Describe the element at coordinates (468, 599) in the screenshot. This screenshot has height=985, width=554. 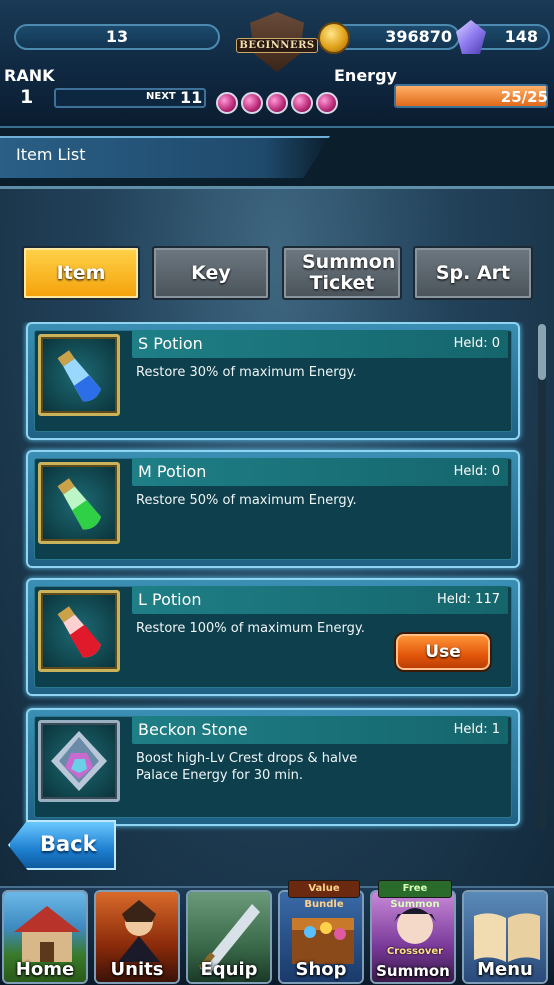
I see `held-count: Held: 117` at that location.